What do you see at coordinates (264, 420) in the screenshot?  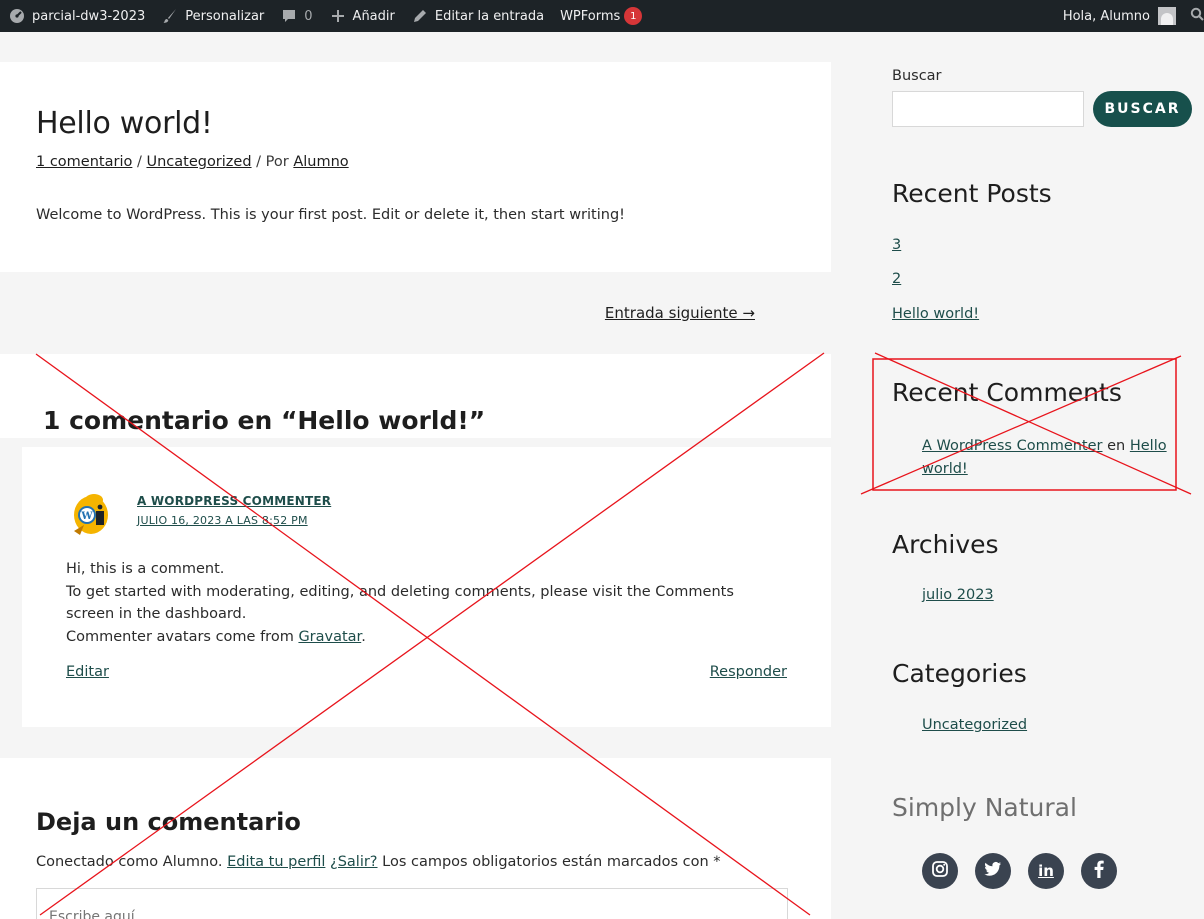 I see `comments-title: 1 comentario en “Hello world!”` at bounding box center [264, 420].